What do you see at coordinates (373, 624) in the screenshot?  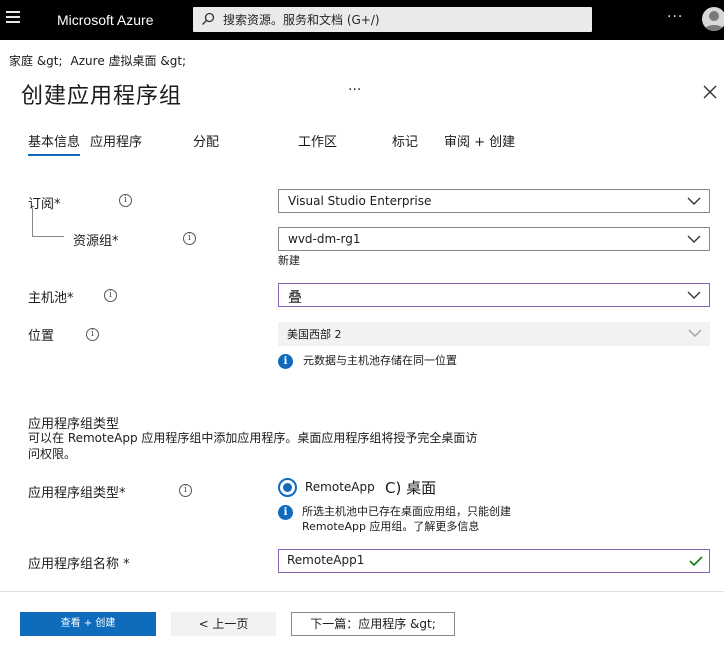 I see `next-button: 下一篇：应用程序 &gt;` at bounding box center [373, 624].